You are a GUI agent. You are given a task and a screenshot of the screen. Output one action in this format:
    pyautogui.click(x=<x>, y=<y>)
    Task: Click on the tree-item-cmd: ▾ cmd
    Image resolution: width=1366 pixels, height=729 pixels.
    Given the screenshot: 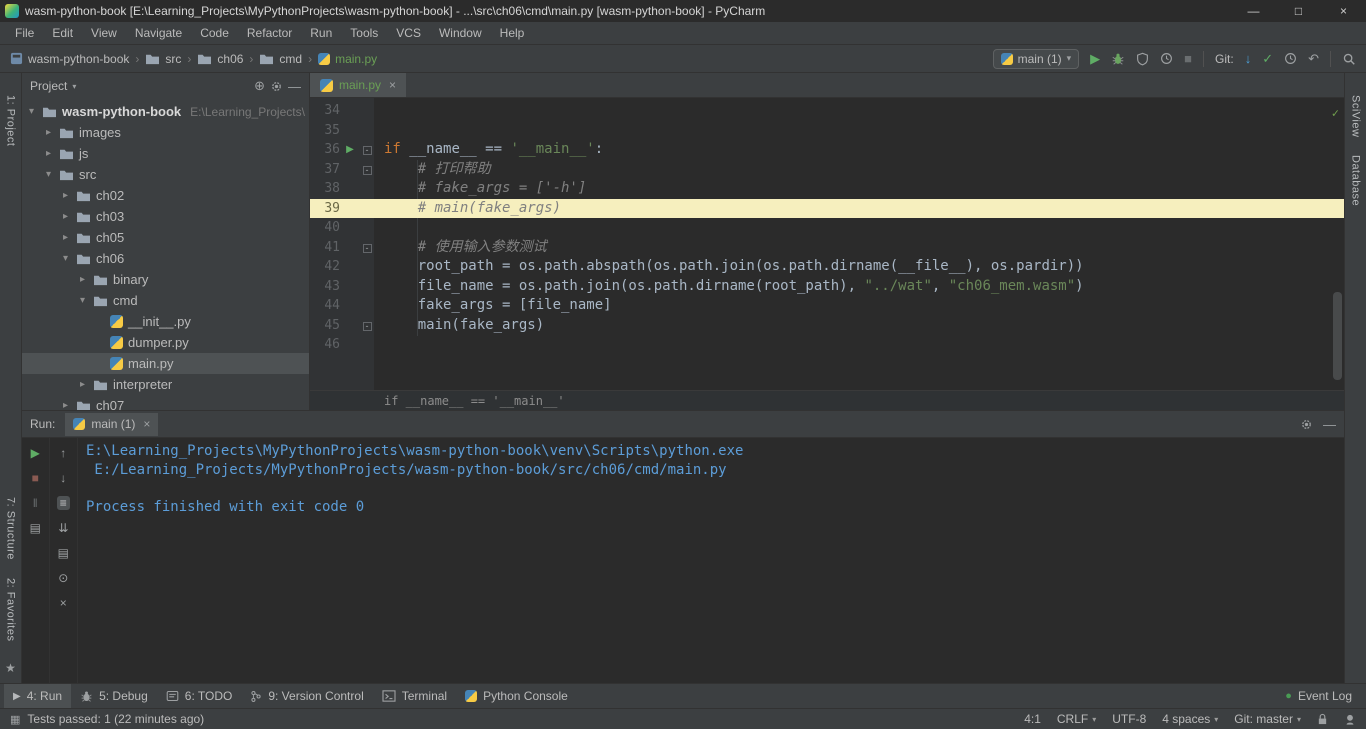 What is the action you would take?
    pyautogui.click(x=165, y=300)
    